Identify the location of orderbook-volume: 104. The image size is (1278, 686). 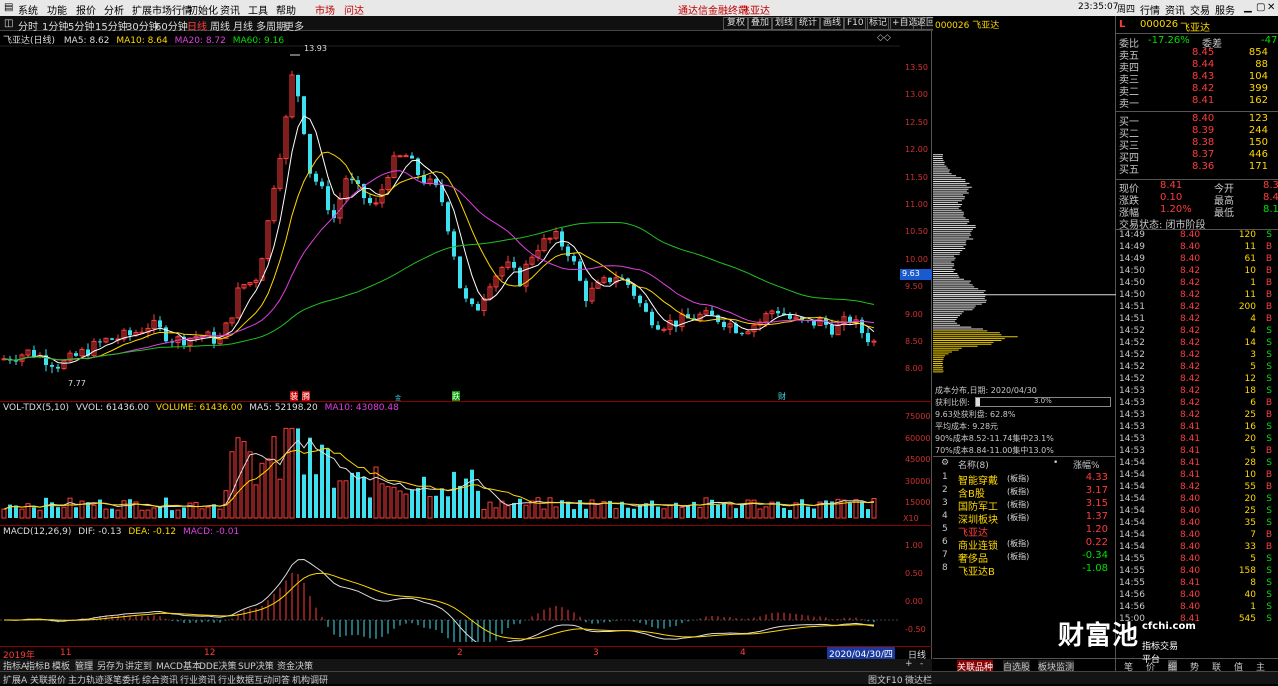
(1258, 76).